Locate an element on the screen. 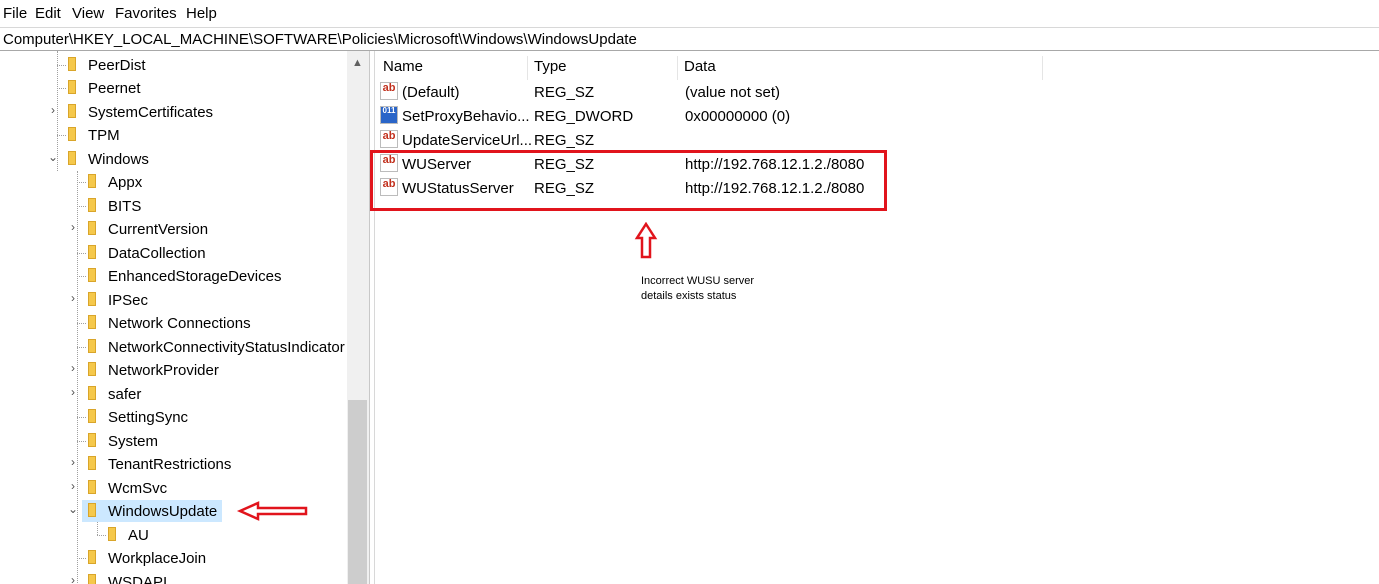 The image size is (1379, 584). tree-node-bits: BITS is located at coordinates (173, 206).